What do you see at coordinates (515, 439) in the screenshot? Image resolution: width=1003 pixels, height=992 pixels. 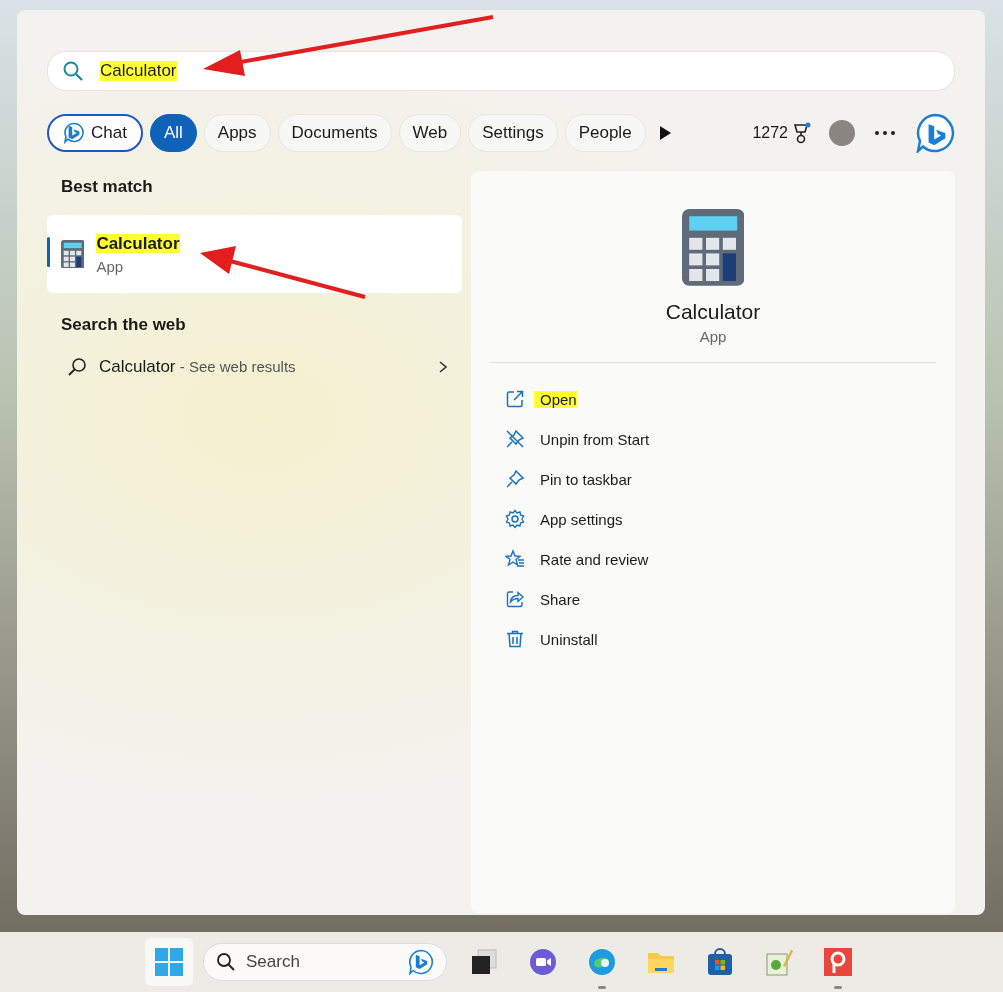 I see `unpin-icon` at bounding box center [515, 439].